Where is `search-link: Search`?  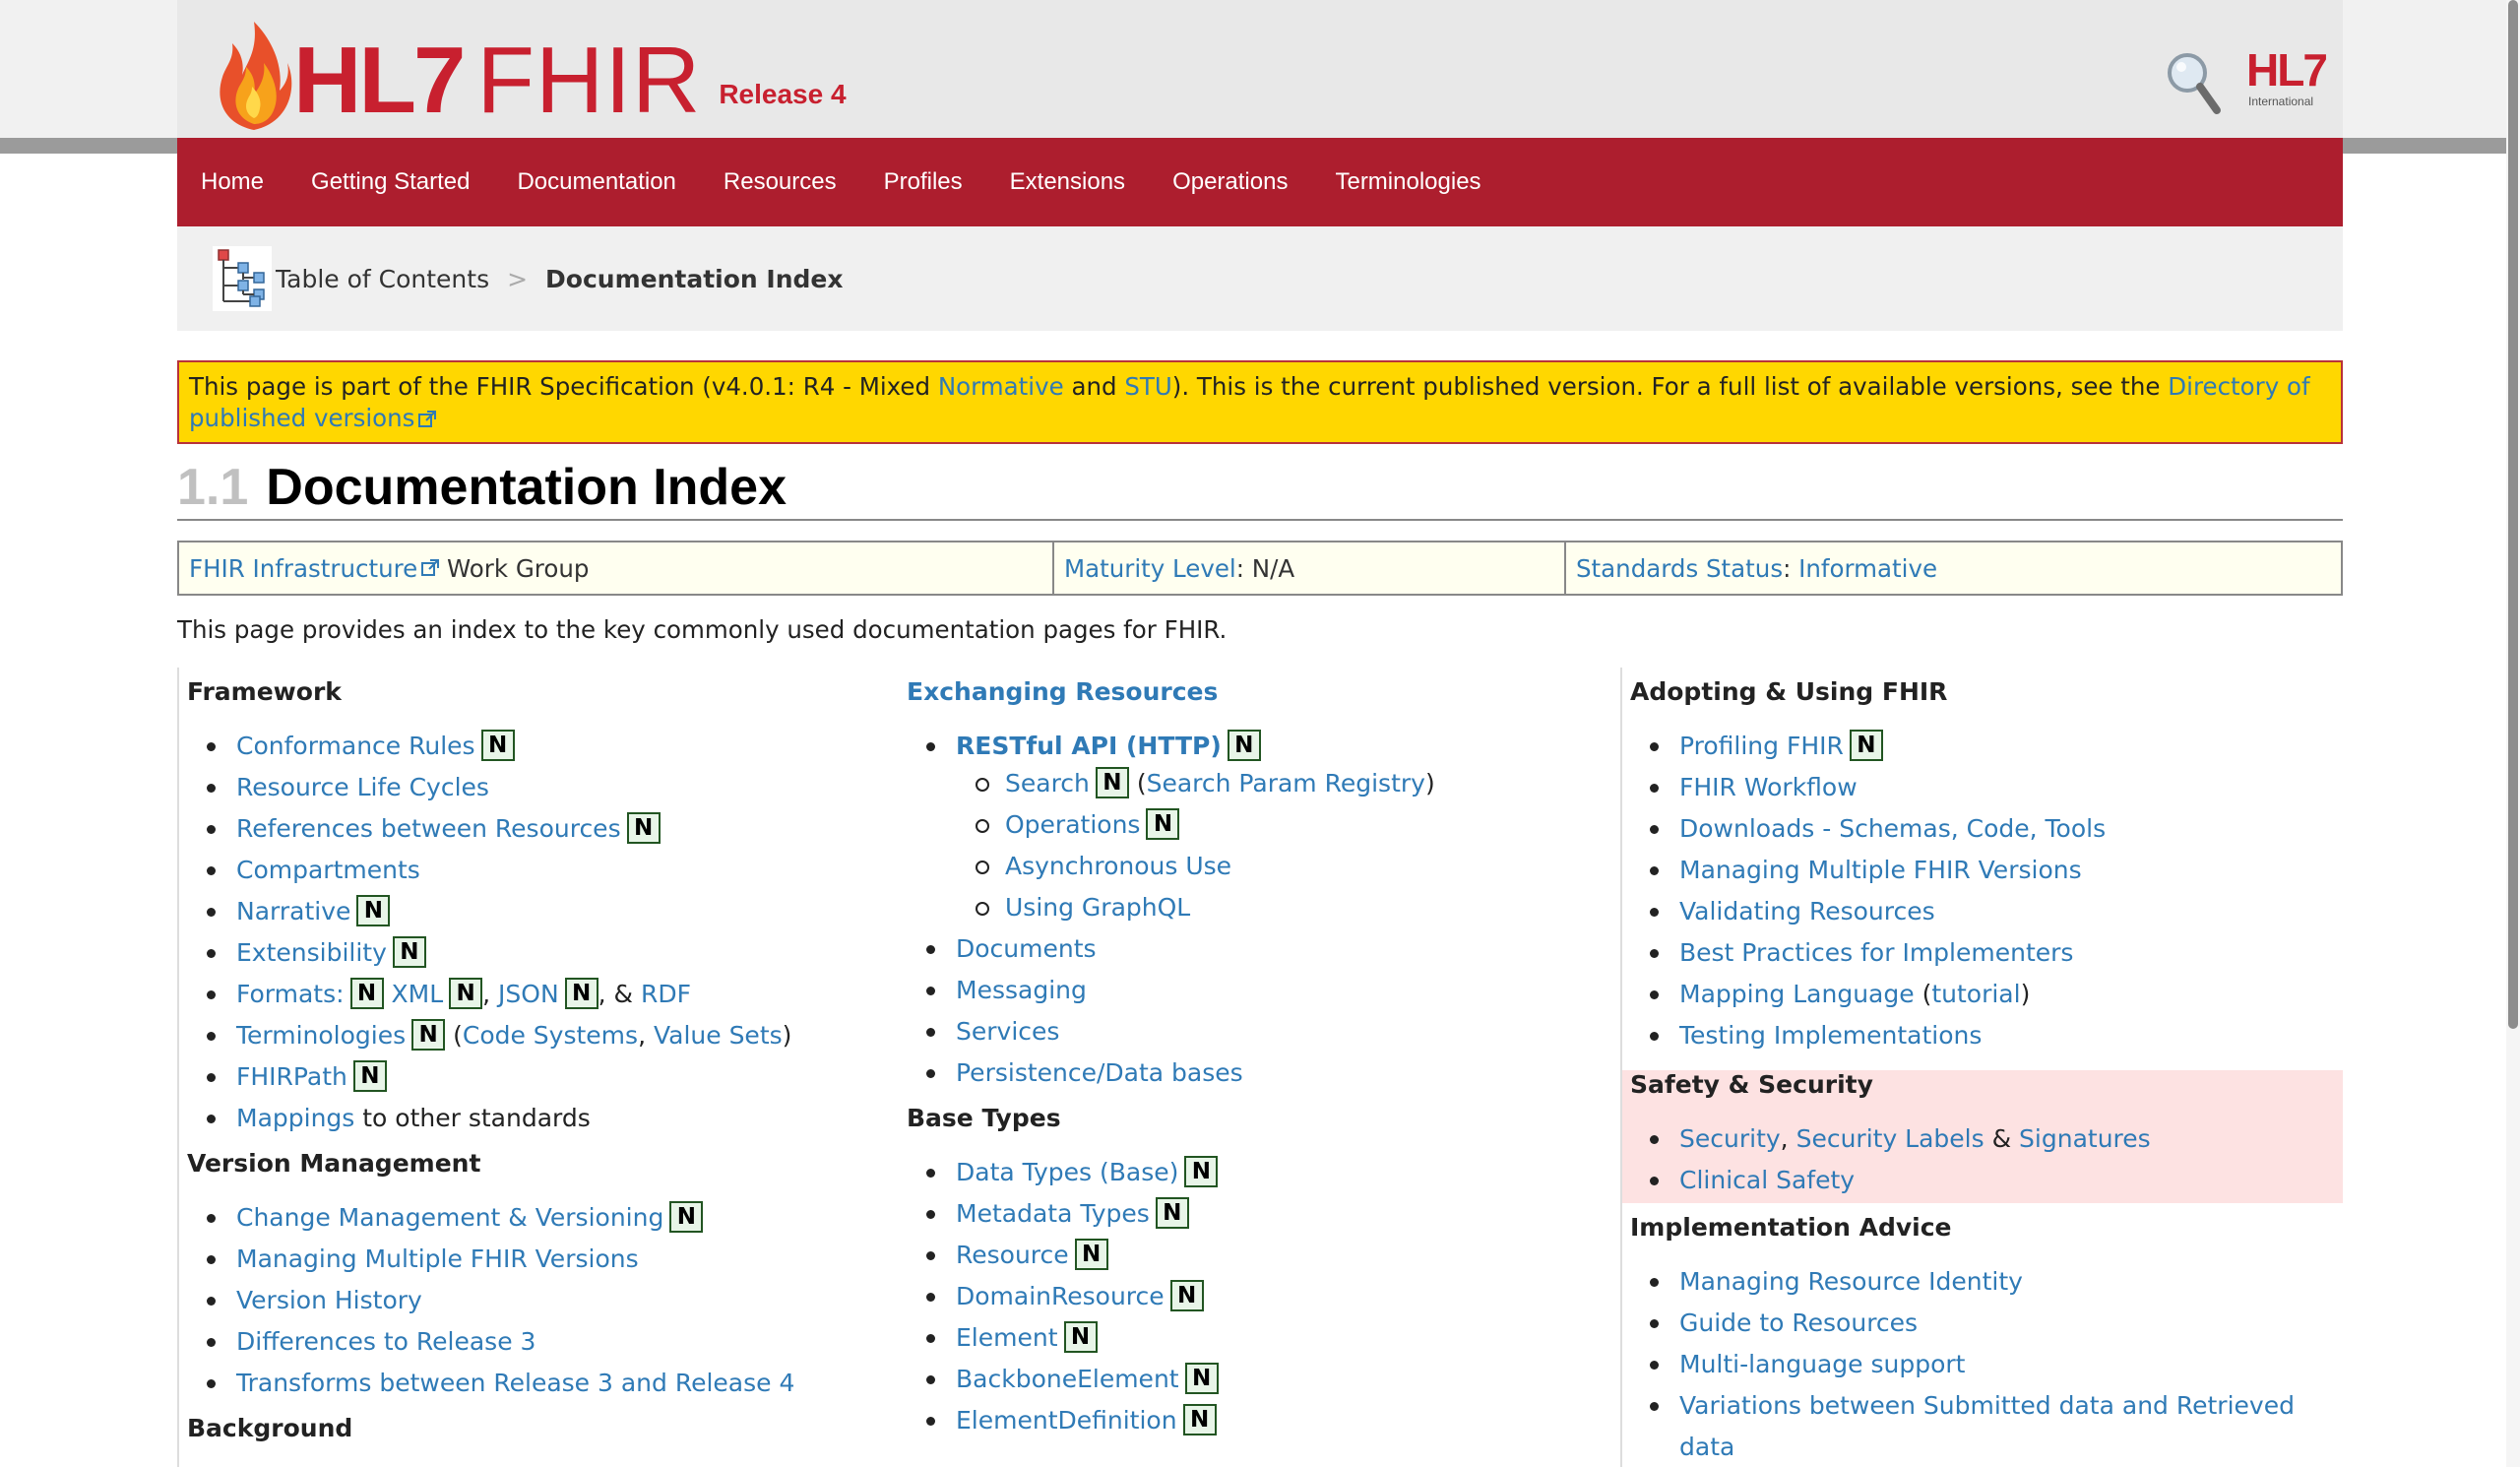
search-link: Search is located at coordinates (1047, 783).